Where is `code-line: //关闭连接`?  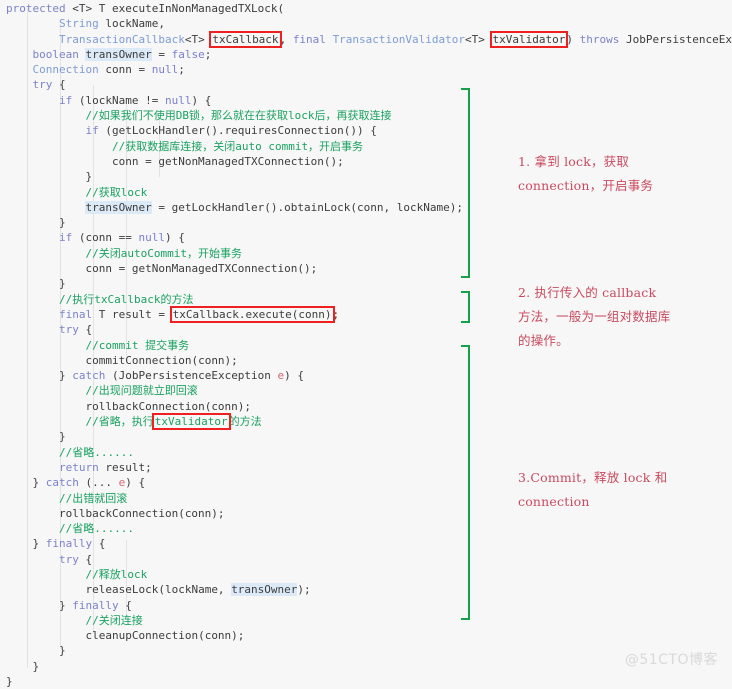 code-line: //关闭连接 is located at coordinates (369, 620).